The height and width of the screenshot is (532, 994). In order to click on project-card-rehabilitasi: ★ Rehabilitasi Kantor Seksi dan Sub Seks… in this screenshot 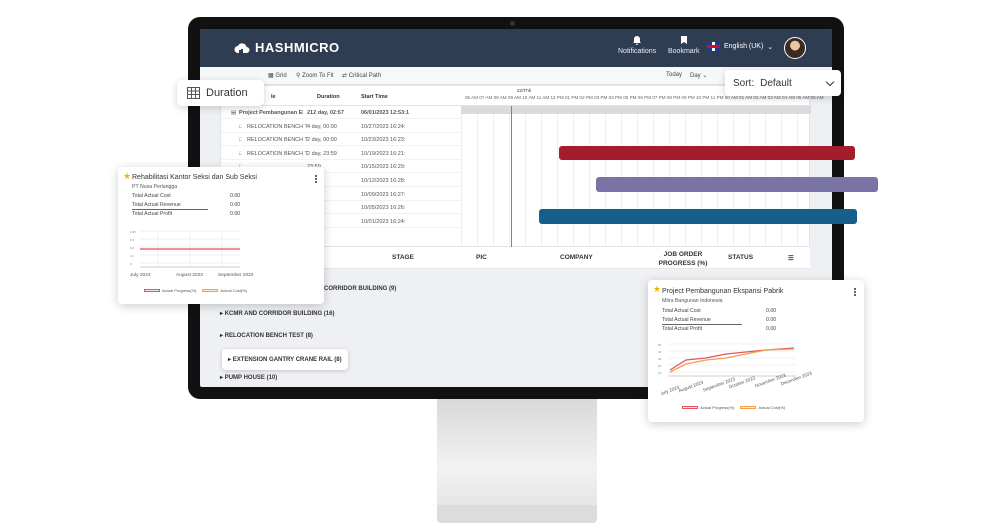, I will do `click(221, 235)`.